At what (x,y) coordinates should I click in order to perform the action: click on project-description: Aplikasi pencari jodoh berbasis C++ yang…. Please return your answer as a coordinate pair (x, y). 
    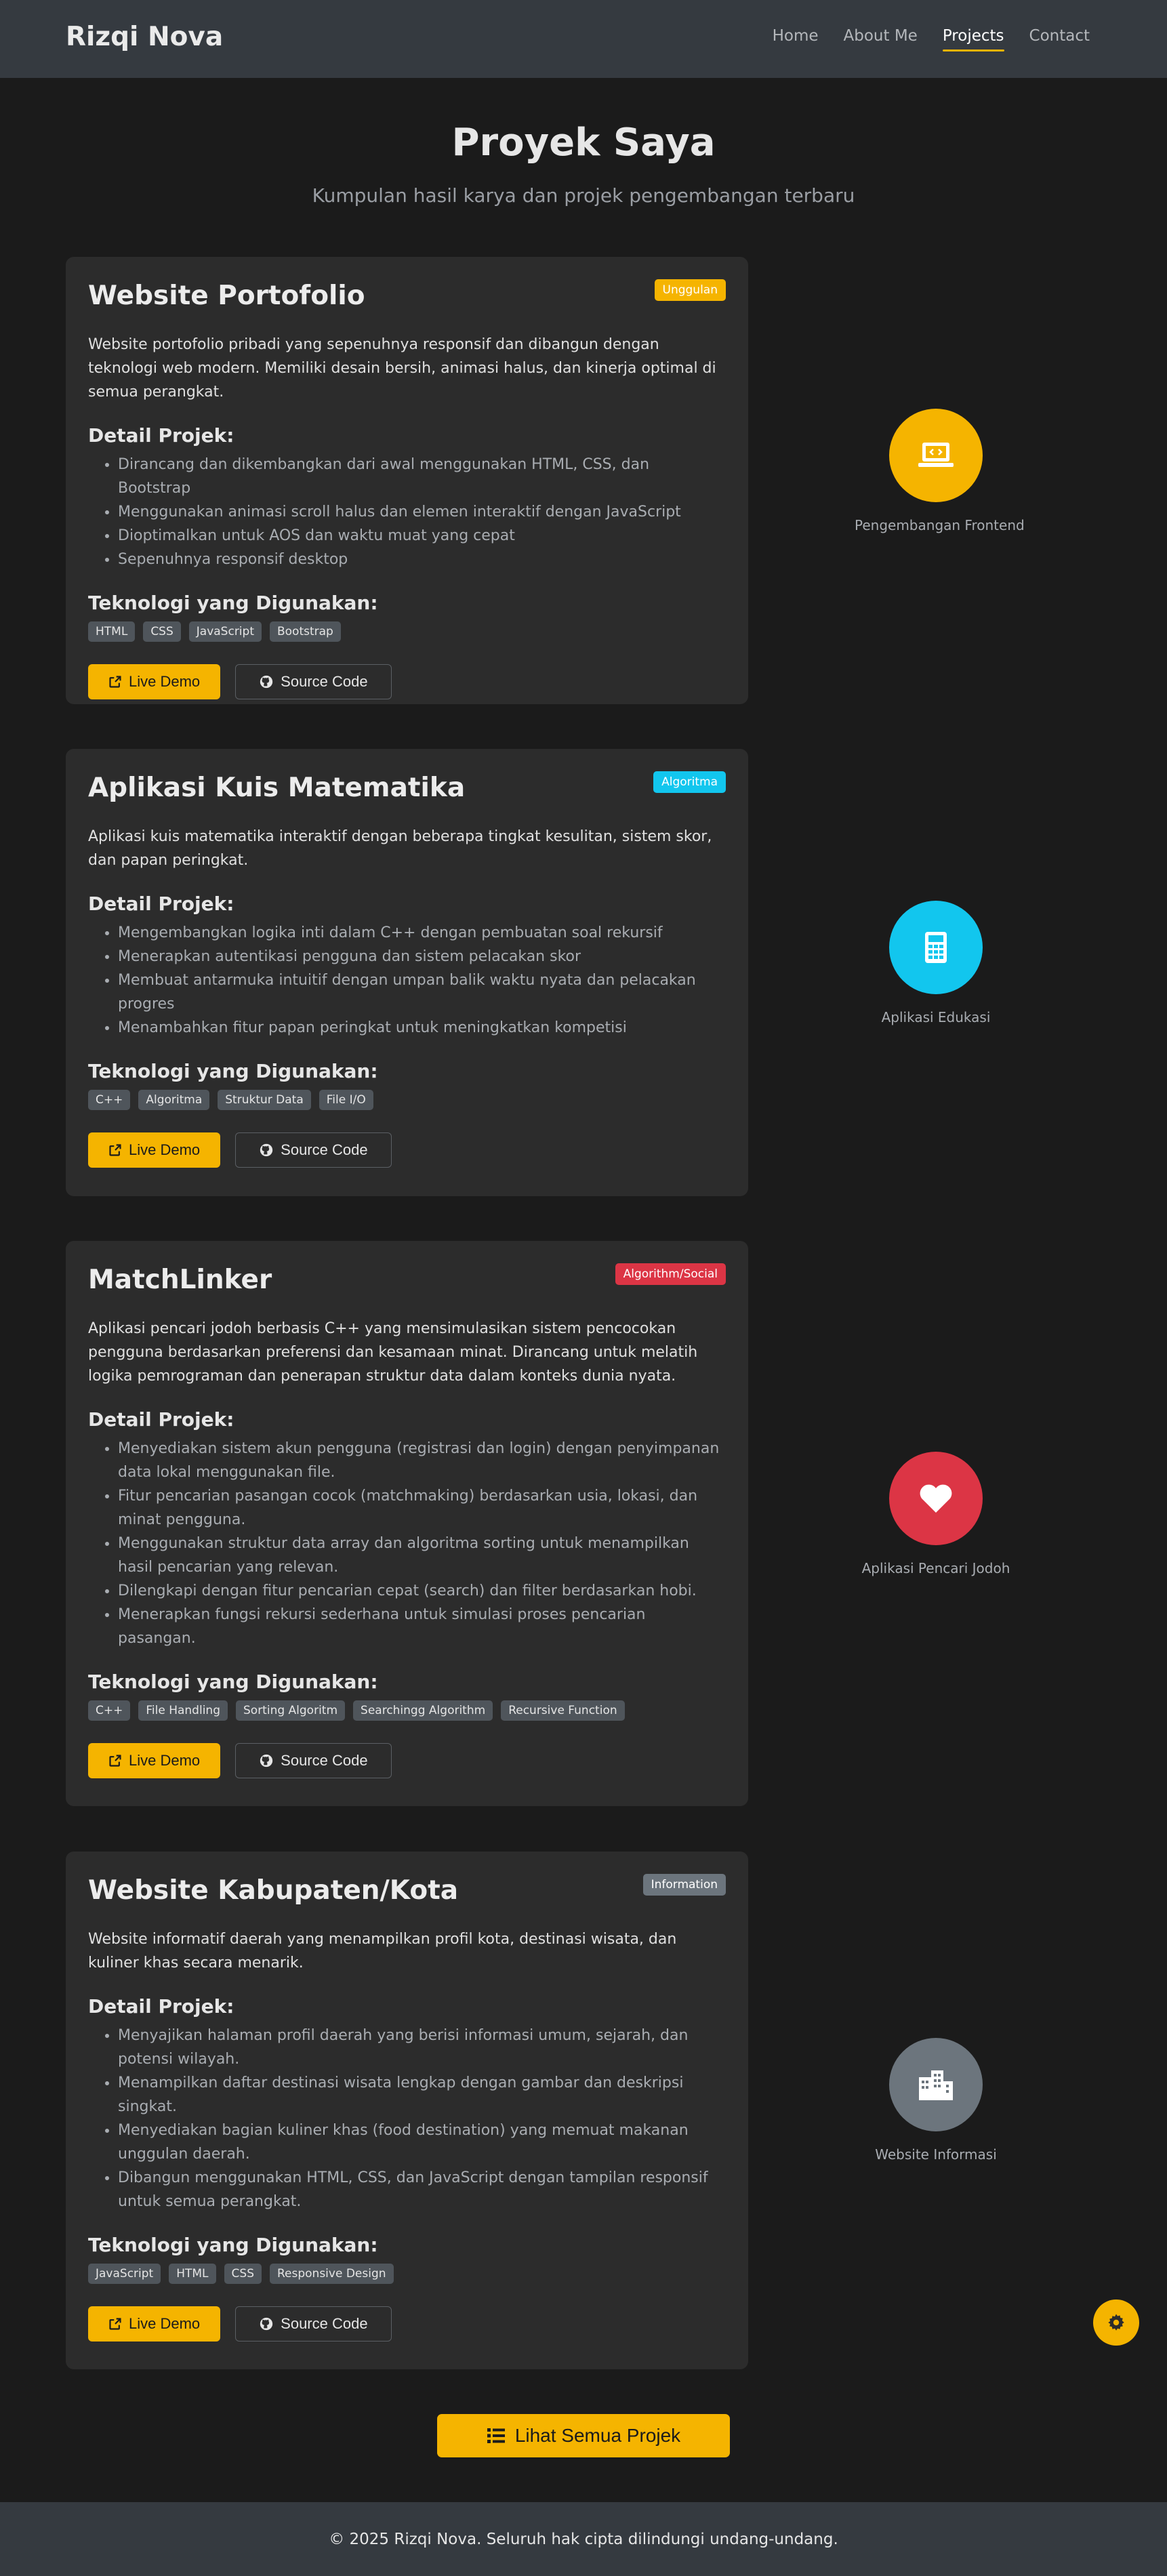
    Looking at the image, I should click on (393, 1353).